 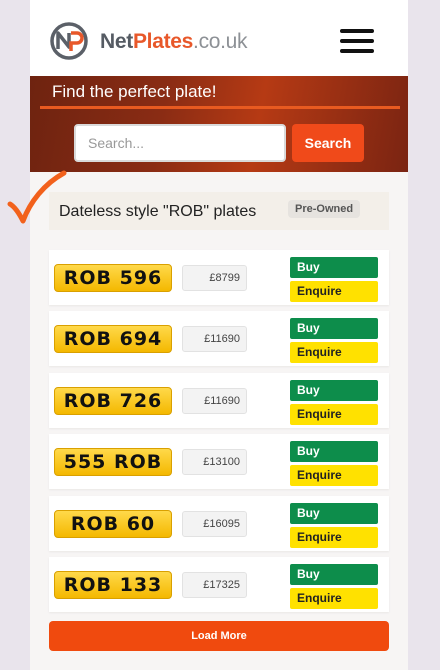 What do you see at coordinates (113, 339) in the screenshot?
I see `number-plate: ROB 694` at bounding box center [113, 339].